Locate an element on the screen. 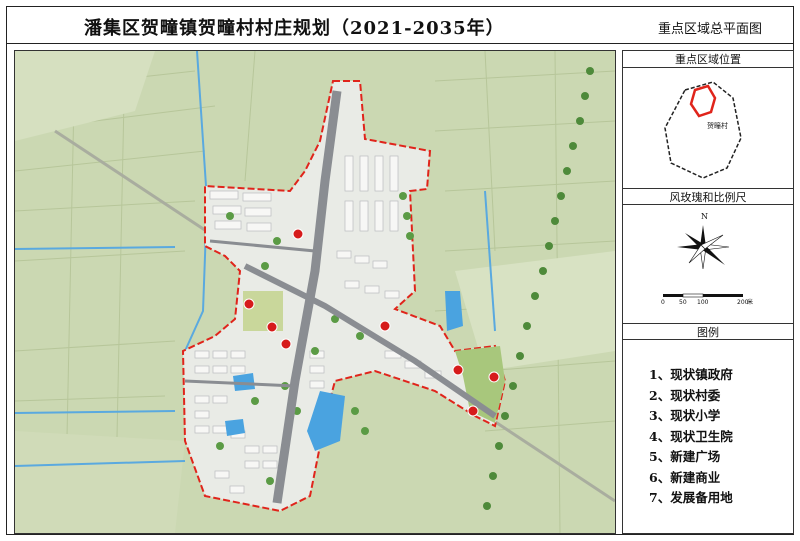 The image size is (800, 541). legend-panel-title: 图例 is located at coordinates (708, 331).